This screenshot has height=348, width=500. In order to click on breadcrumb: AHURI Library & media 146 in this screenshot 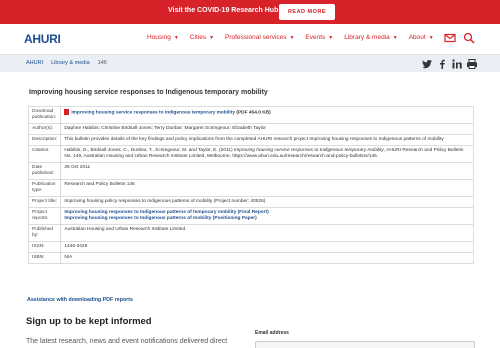, I will do `click(66, 63)`.